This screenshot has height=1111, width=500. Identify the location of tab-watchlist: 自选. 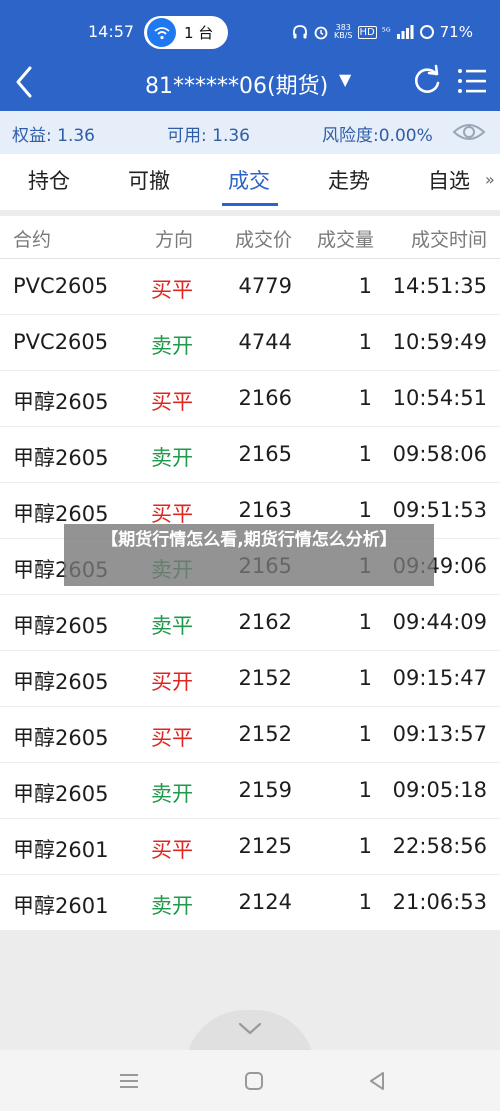
(449, 180).